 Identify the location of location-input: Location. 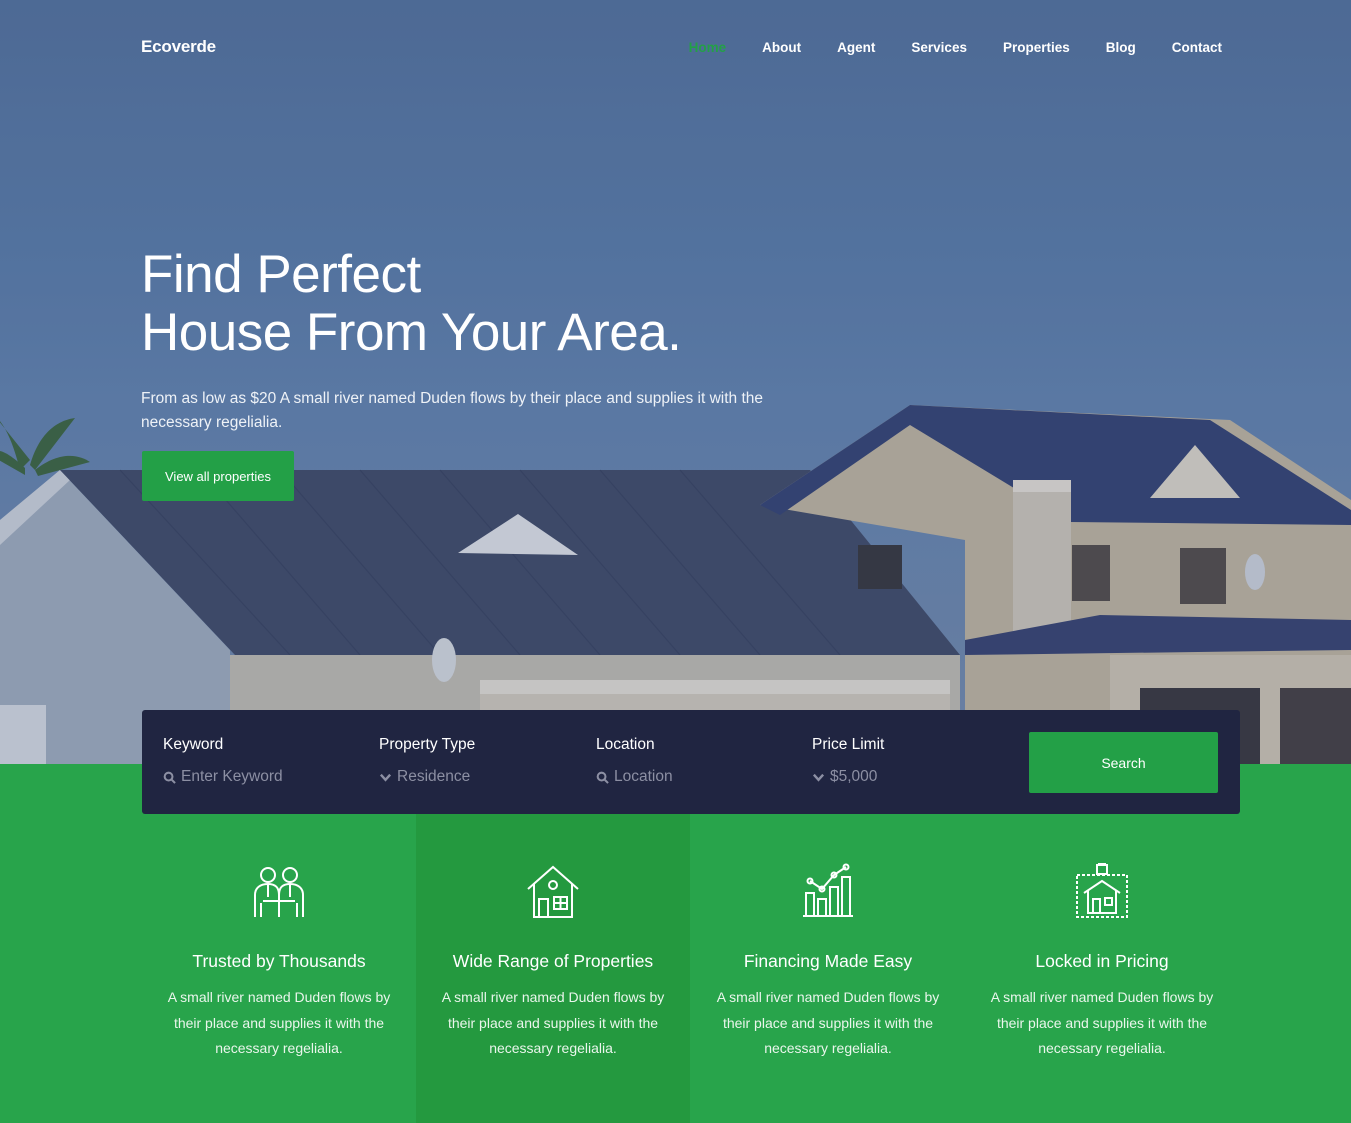
(634, 777).